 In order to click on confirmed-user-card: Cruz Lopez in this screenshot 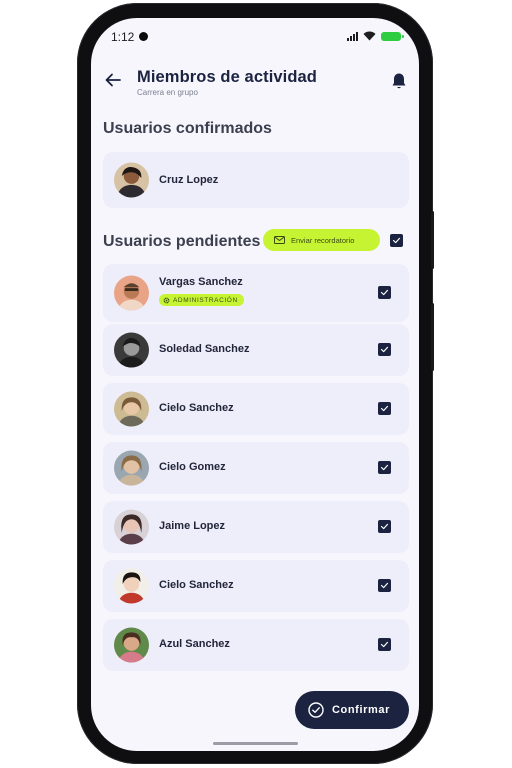, I will do `click(256, 180)`.